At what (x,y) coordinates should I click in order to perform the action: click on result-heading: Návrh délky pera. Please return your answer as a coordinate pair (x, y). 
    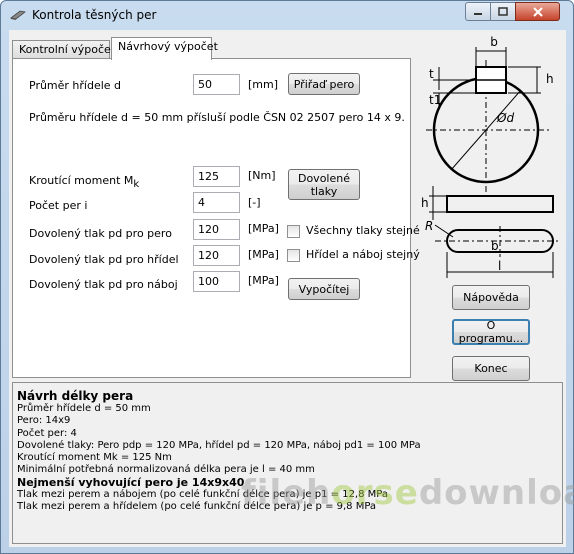
    Looking at the image, I should click on (75, 396).